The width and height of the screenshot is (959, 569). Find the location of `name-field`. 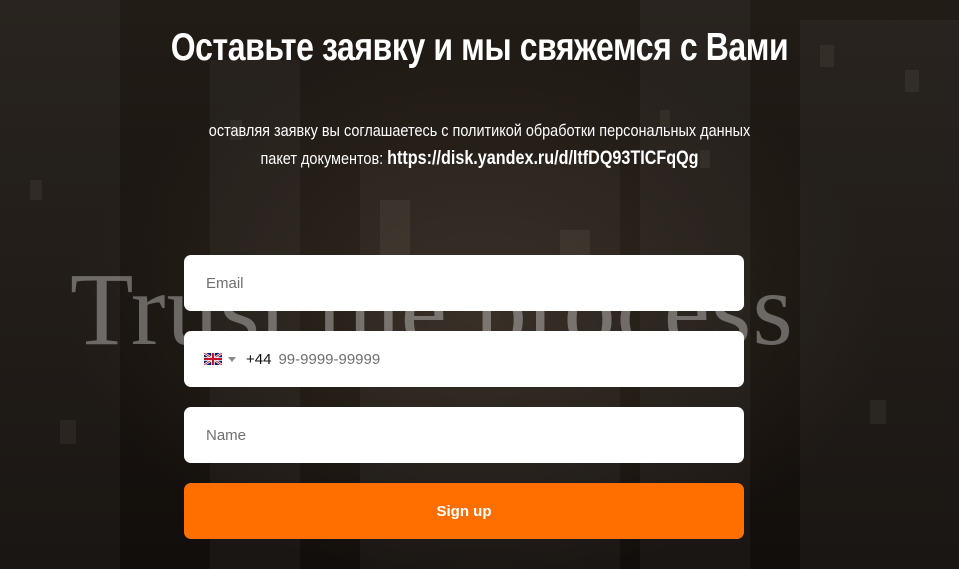

name-field is located at coordinates (464, 435).